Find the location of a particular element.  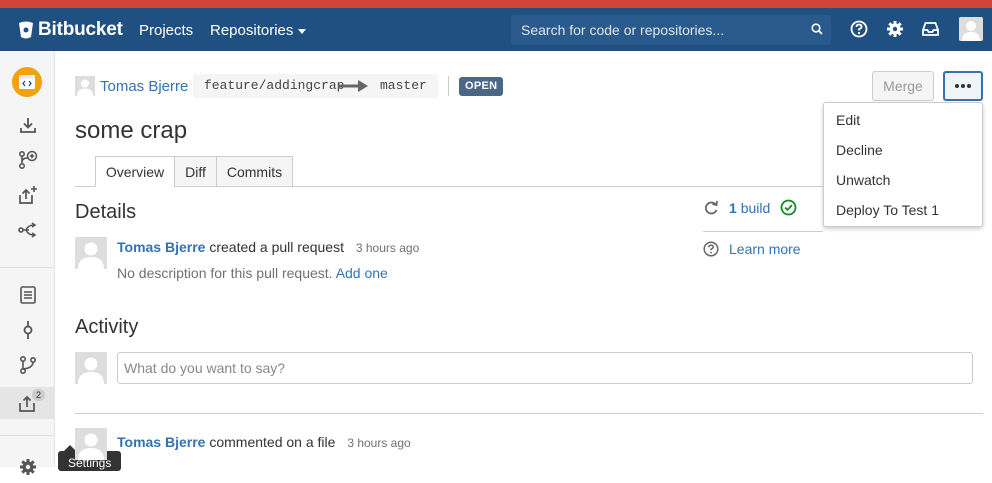

top-strip is located at coordinates (496, 4).